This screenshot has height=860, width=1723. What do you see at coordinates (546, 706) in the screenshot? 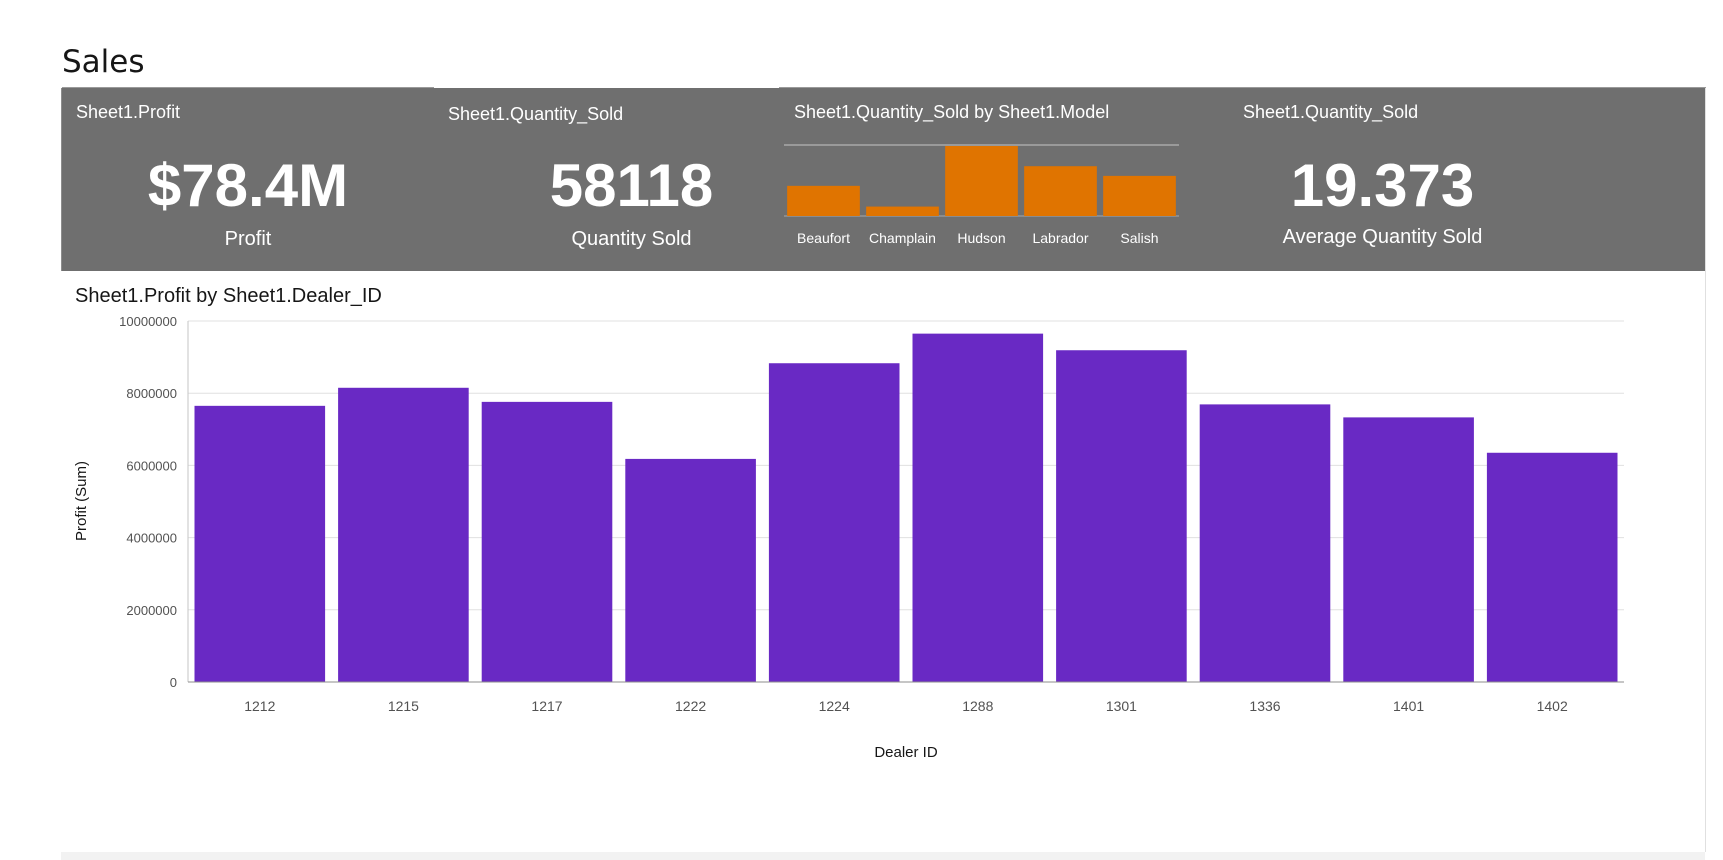
I see `x-tick-label: 1217` at bounding box center [546, 706].